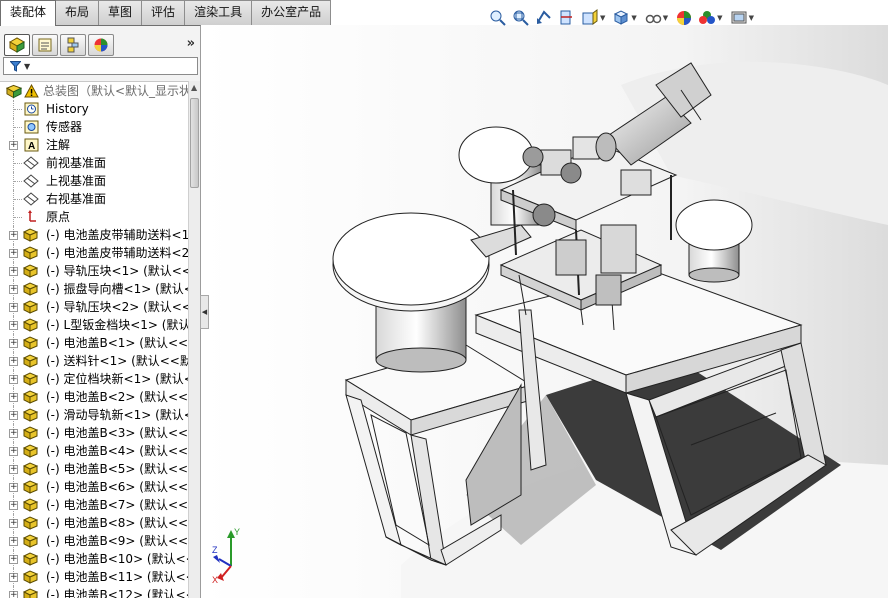 This screenshot has width=888, height=598. Describe the element at coordinates (94, 271) in the screenshot. I see `tree-item: + (-) 导轨压块<1> (默认<<` at that location.